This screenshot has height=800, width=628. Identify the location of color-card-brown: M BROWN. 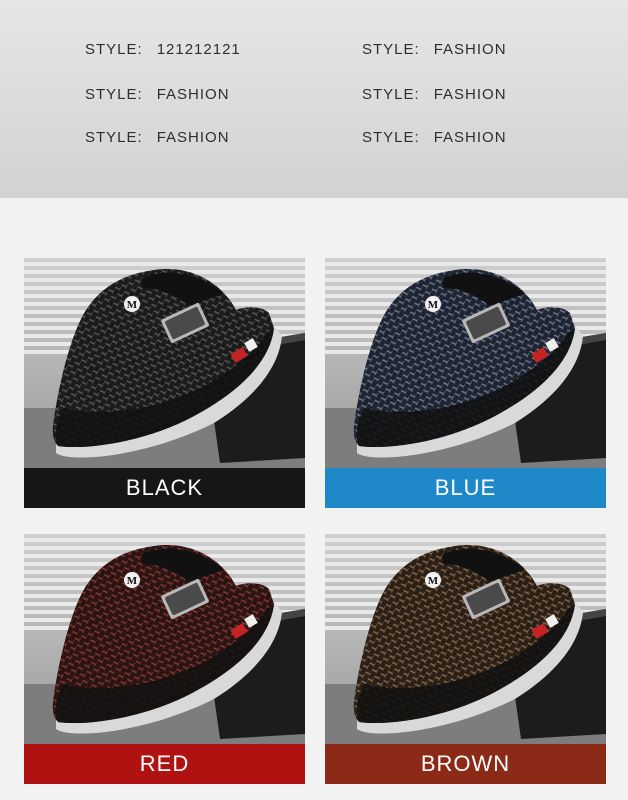
(465, 659).